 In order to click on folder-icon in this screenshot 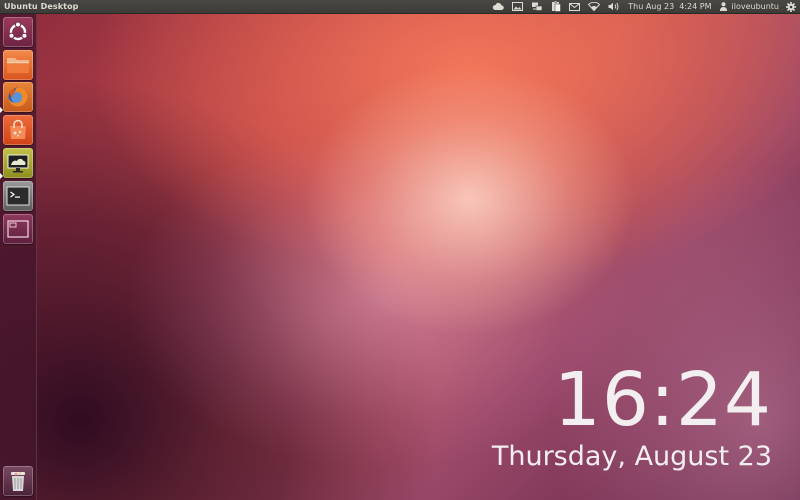, I will do `click(18, 65)`.